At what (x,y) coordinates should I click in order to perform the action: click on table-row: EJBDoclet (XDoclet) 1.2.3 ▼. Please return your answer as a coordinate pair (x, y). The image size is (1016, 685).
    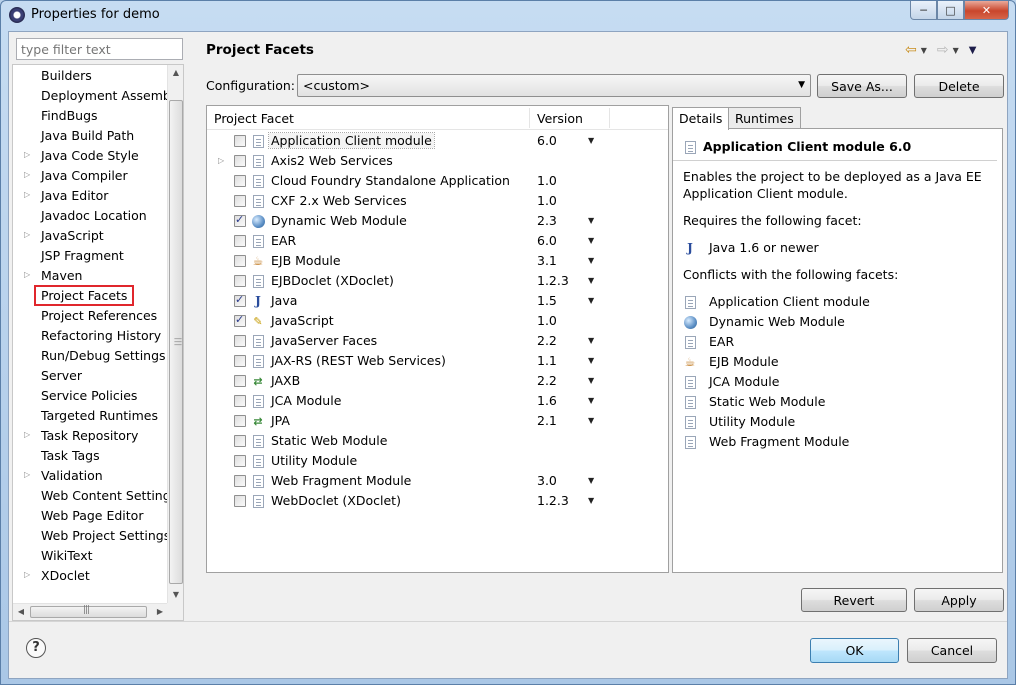
    Looking at the image, I should click on (437, 281).